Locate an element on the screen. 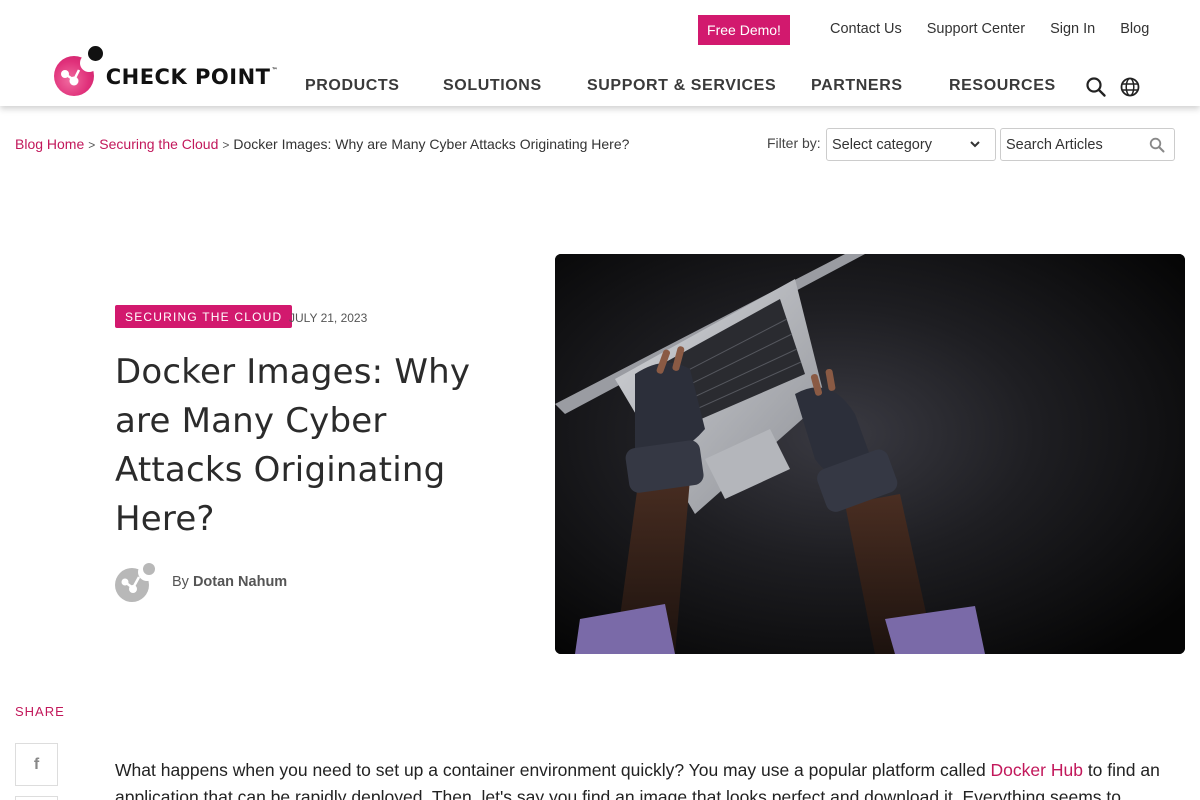  share-label: SHARE is located at coordinates (40, 711).